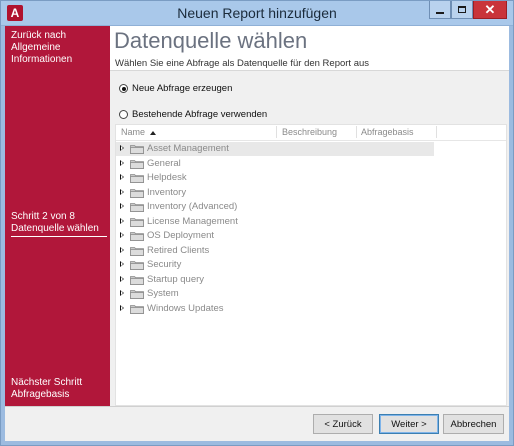 This screenshot has width=514, height=446. What do you see at coordinates (311, 222) in the screenshot?
I see `list-item: License Management` at bounding box center [311, 222].